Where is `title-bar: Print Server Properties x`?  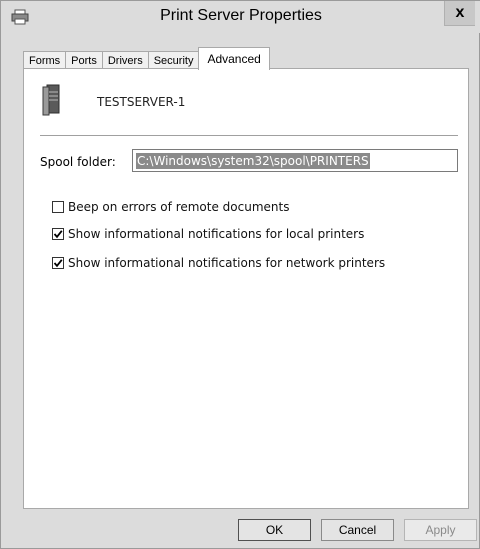
title-bar: Print Server Properties x is located at coordinates (240, 17).